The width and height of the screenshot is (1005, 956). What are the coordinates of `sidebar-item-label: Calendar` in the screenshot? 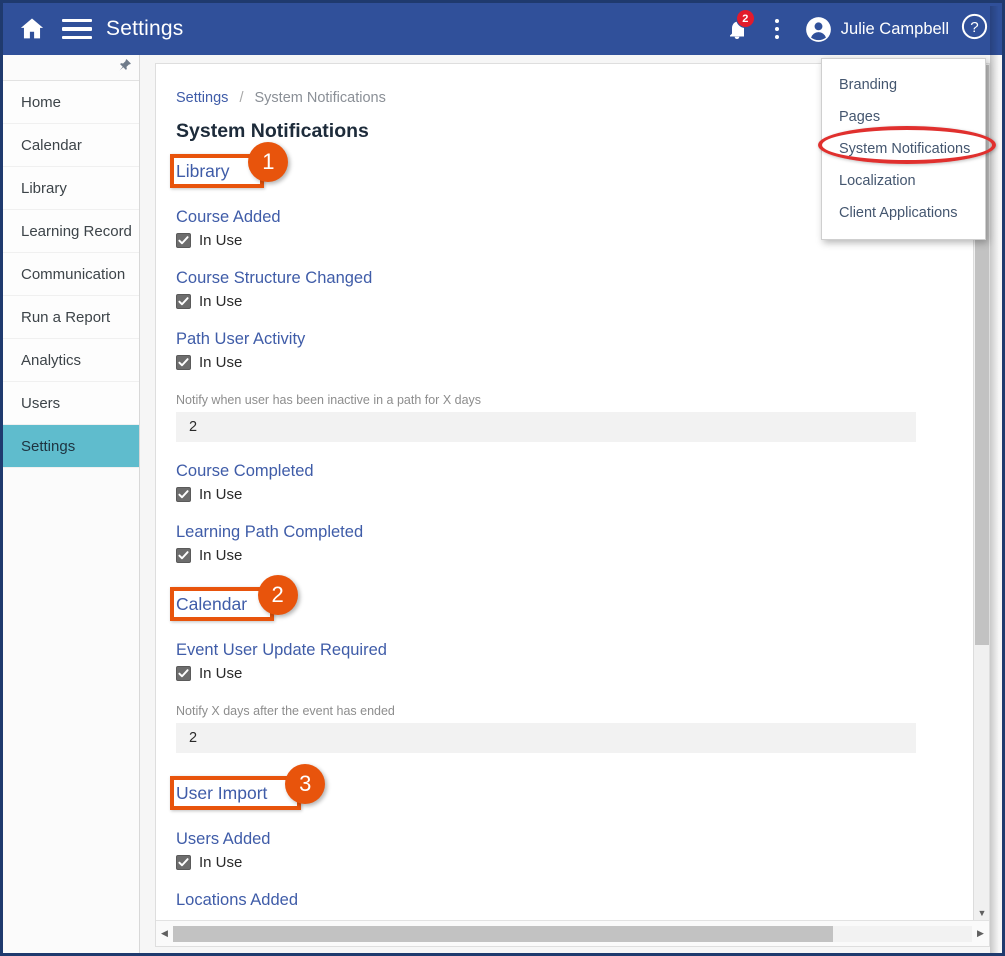 It's located at (51, 145).